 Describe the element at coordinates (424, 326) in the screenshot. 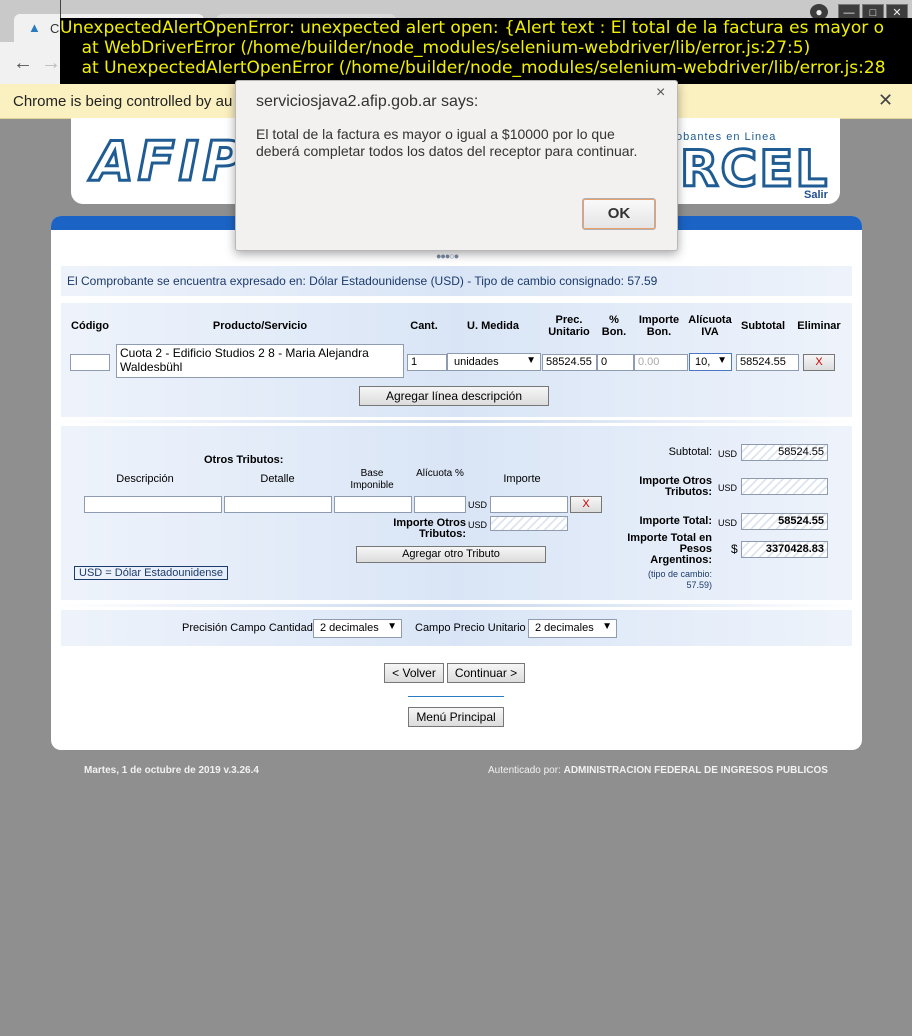

I see `col-header-cant: Cant.` at that location.